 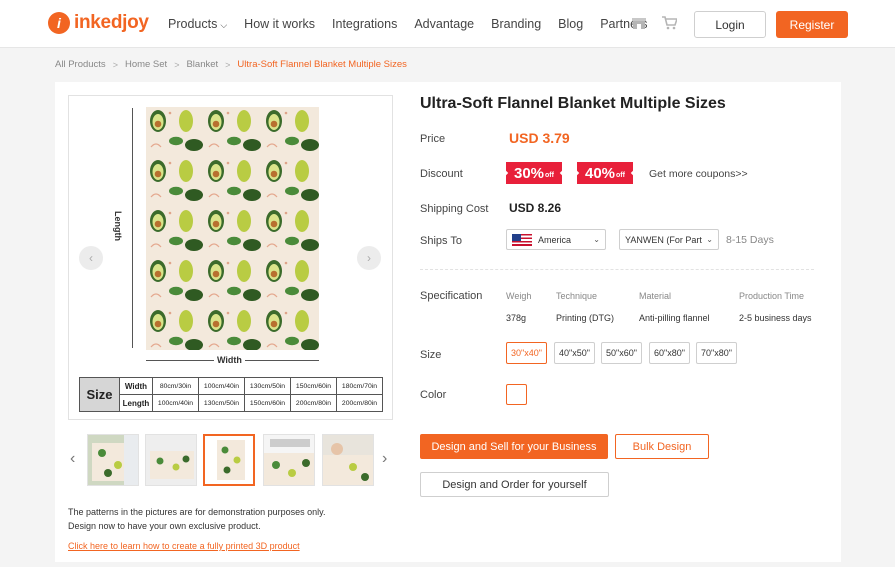 What do you see at coordinates (730, 24) in the screenshot?
I see `login-button: Login` at bounding box center [730, 24].